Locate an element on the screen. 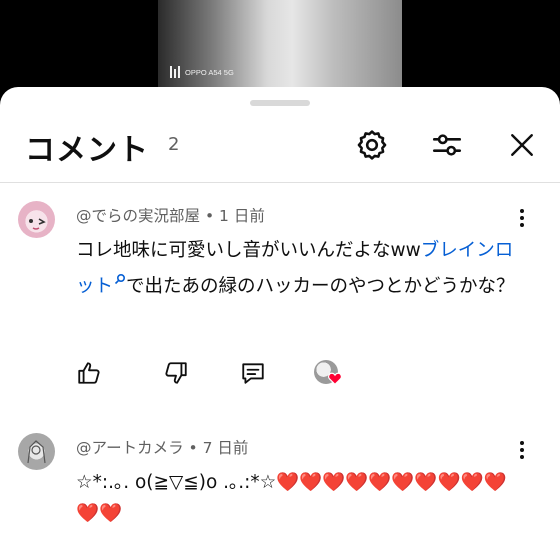 The width and height of the screenshot is (560, 560). oppo-logo-icon is located at coordinates (175, 72).